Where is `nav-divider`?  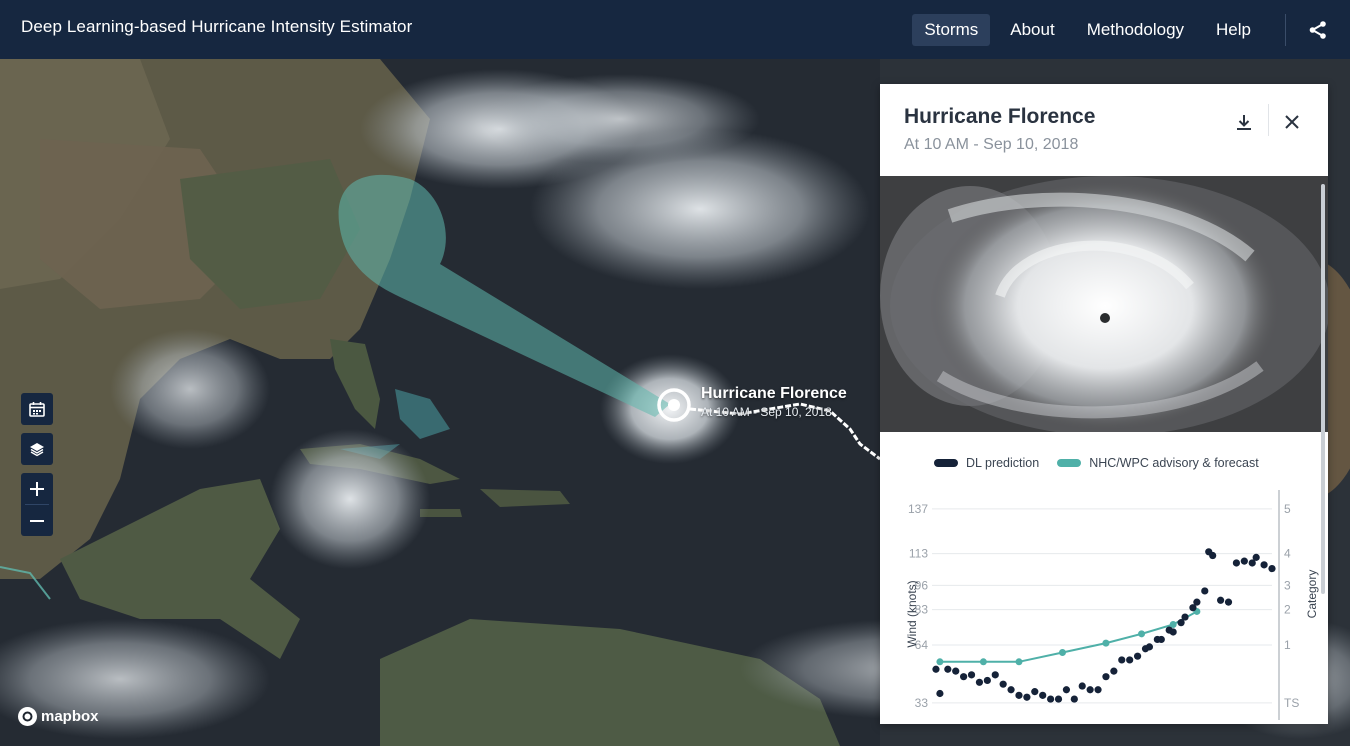 nav-divider is located at coordinates (1285, 29).